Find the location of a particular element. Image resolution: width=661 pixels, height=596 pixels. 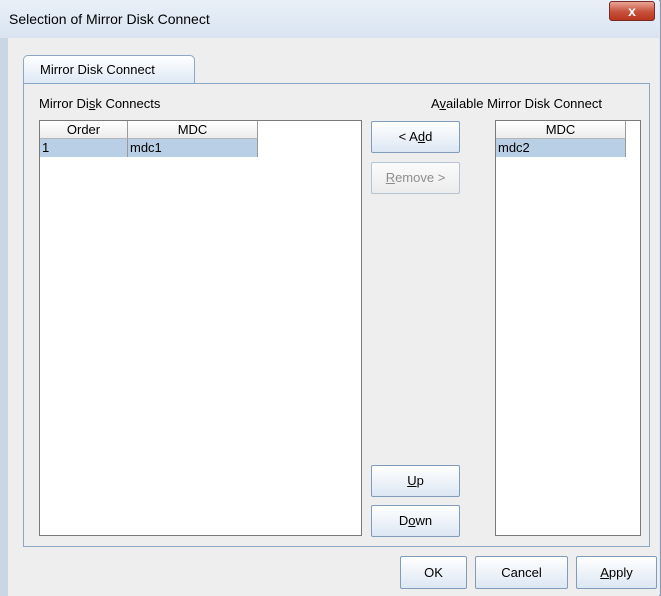

ok-button: OK is located at coordinates (433, 572).